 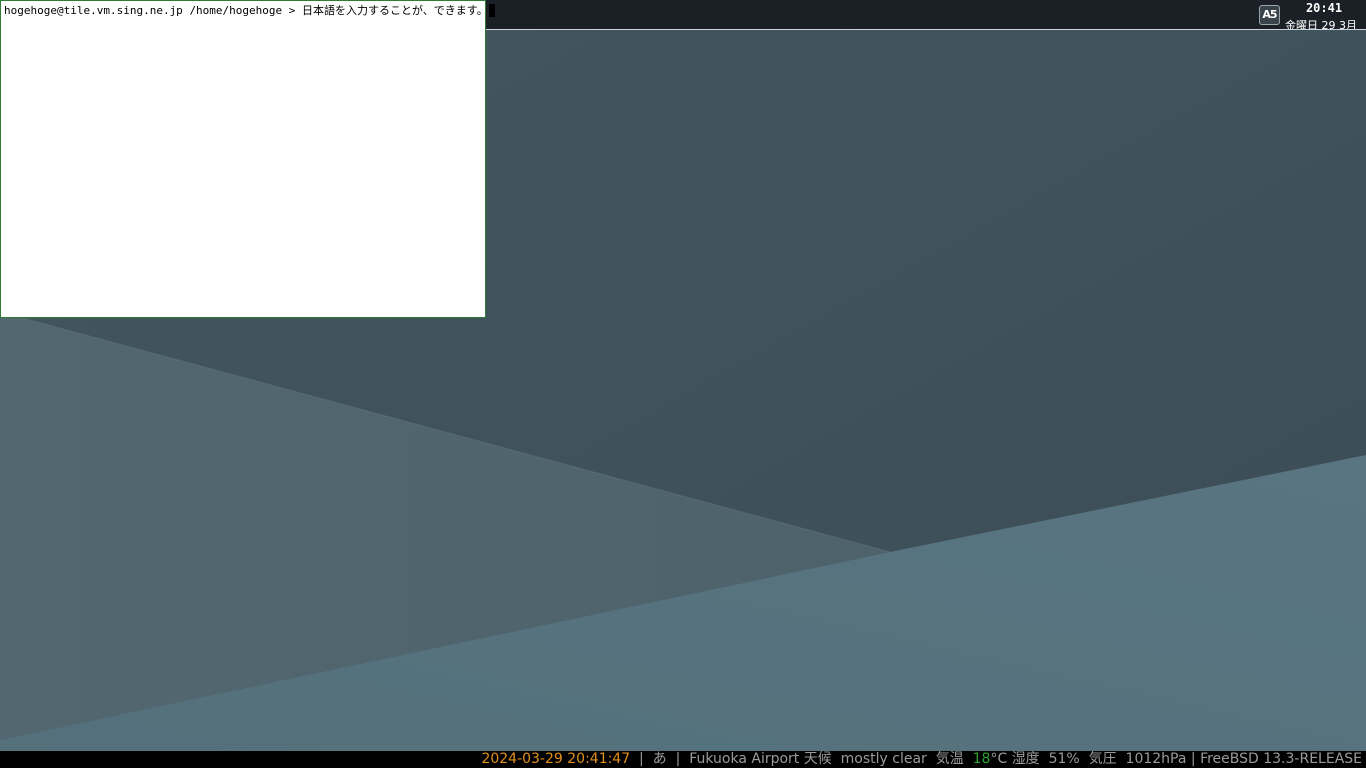 I want to click on status-pressure-label: 気圧, so click(x=1102, y=759).